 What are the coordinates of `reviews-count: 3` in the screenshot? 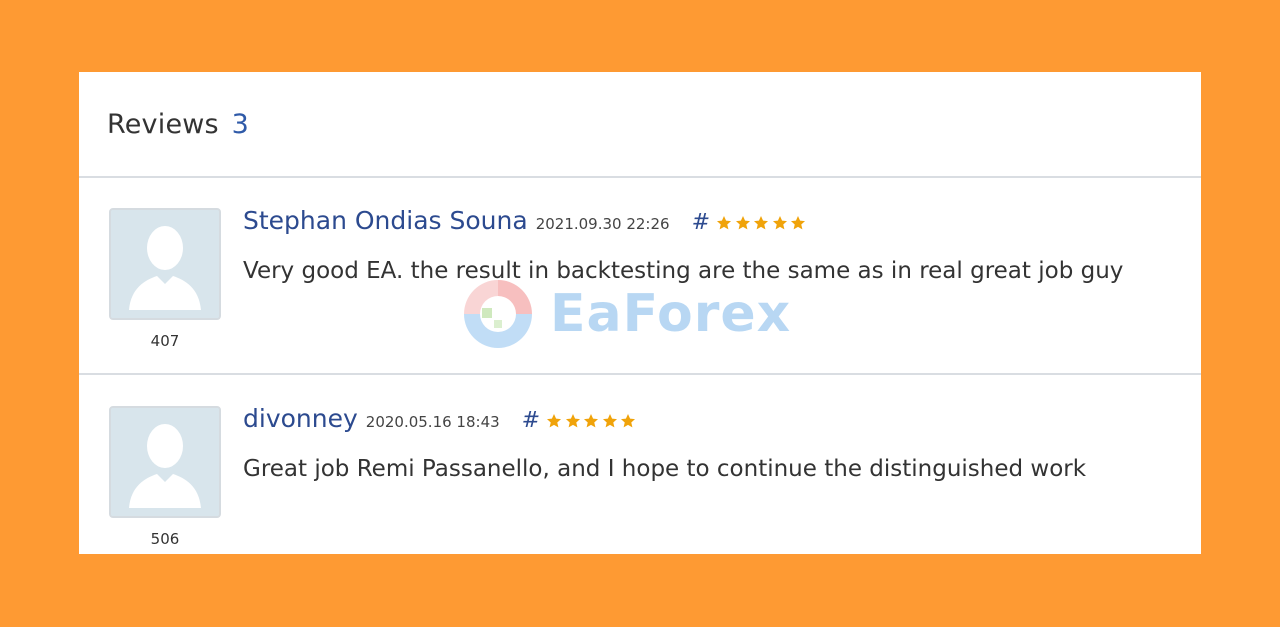 It's located at (240, 124).